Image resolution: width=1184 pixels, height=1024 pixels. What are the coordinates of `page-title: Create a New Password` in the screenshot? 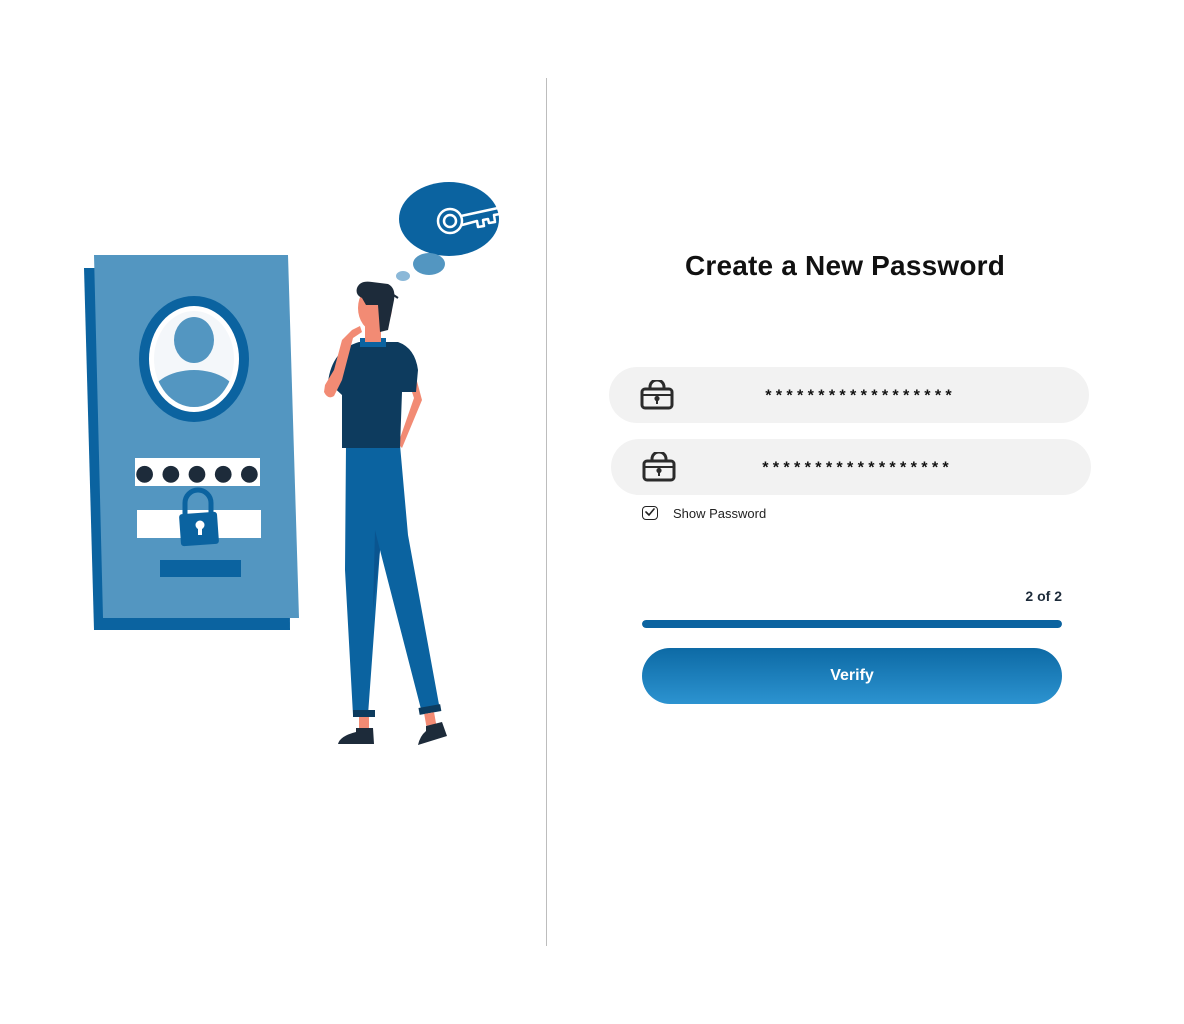 It's located at (845, 265).